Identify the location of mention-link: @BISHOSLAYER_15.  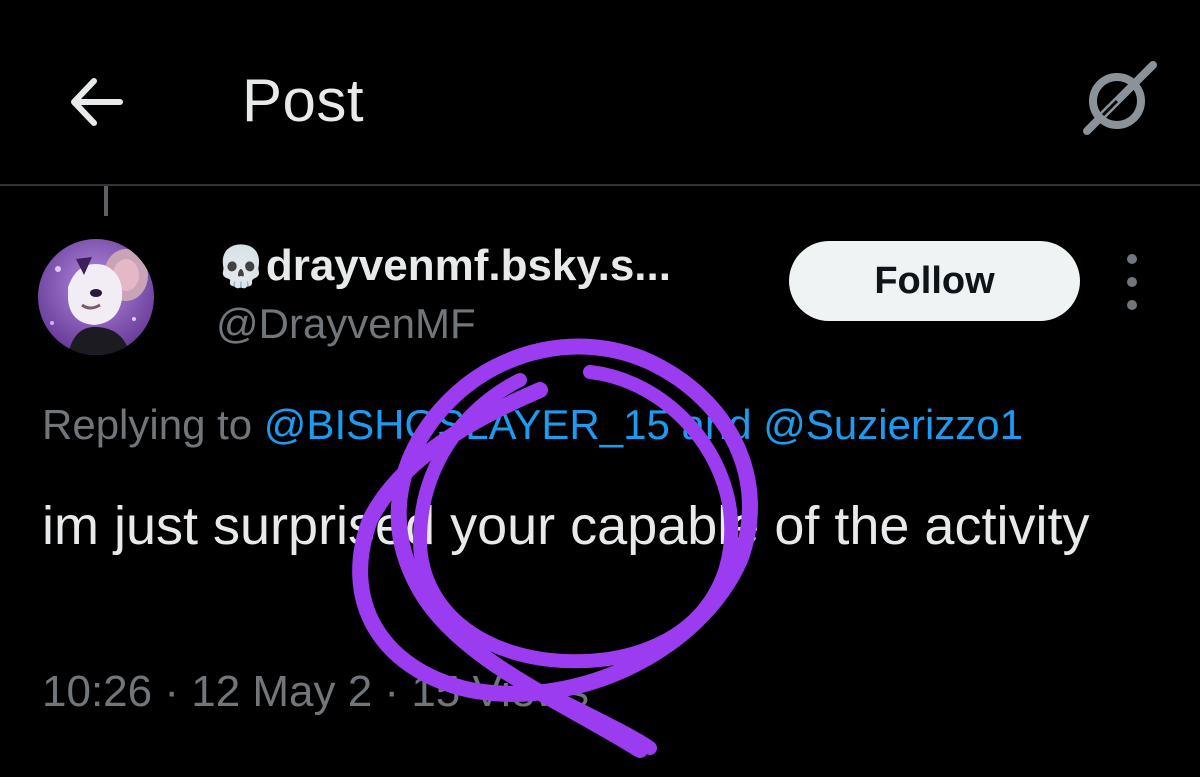
(467, 424).